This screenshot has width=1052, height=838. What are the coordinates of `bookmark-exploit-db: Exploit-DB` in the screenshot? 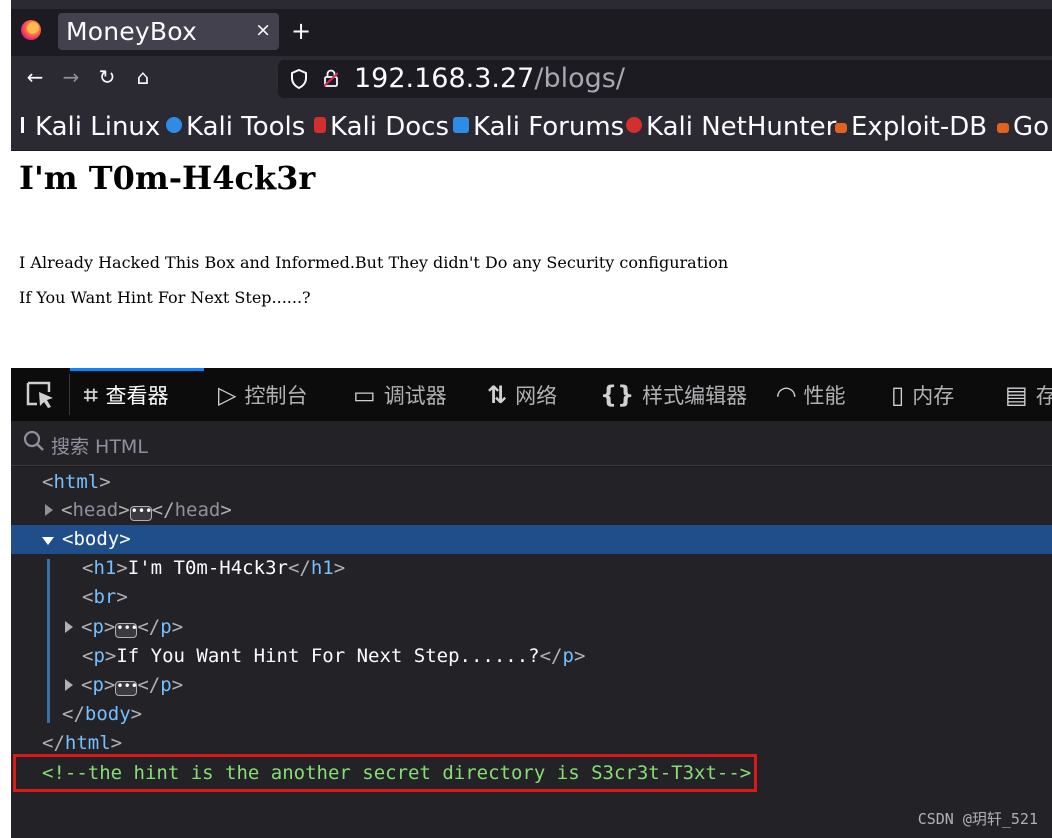 It's located at (911, 127).